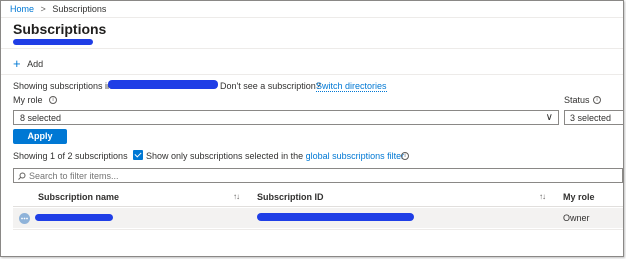 This screenshot has width=626, height=259. I want to click on show-only-selected-text: Show only subscriptions selected in the, so click(225, 156).